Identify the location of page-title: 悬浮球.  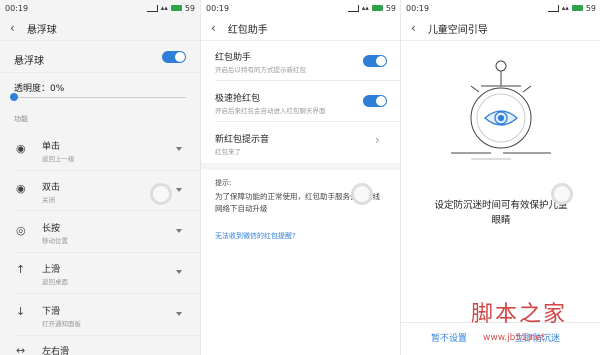
(41, 30).